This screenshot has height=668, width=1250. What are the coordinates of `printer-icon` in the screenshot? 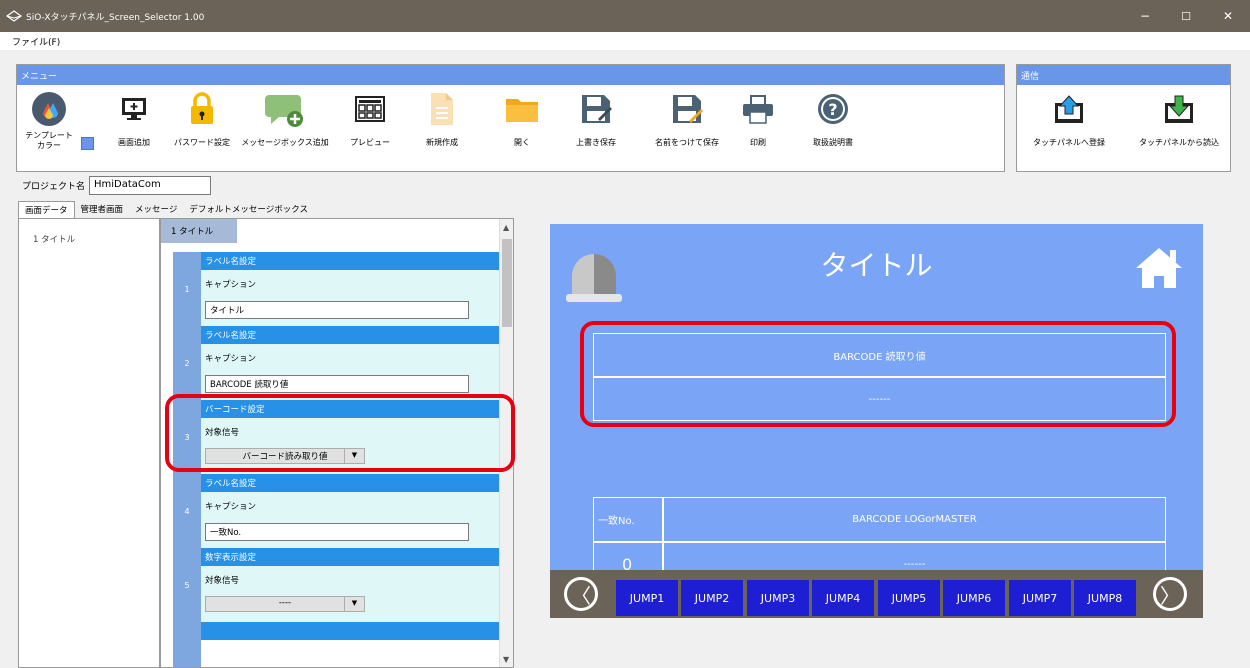 It's located at (758, 109).